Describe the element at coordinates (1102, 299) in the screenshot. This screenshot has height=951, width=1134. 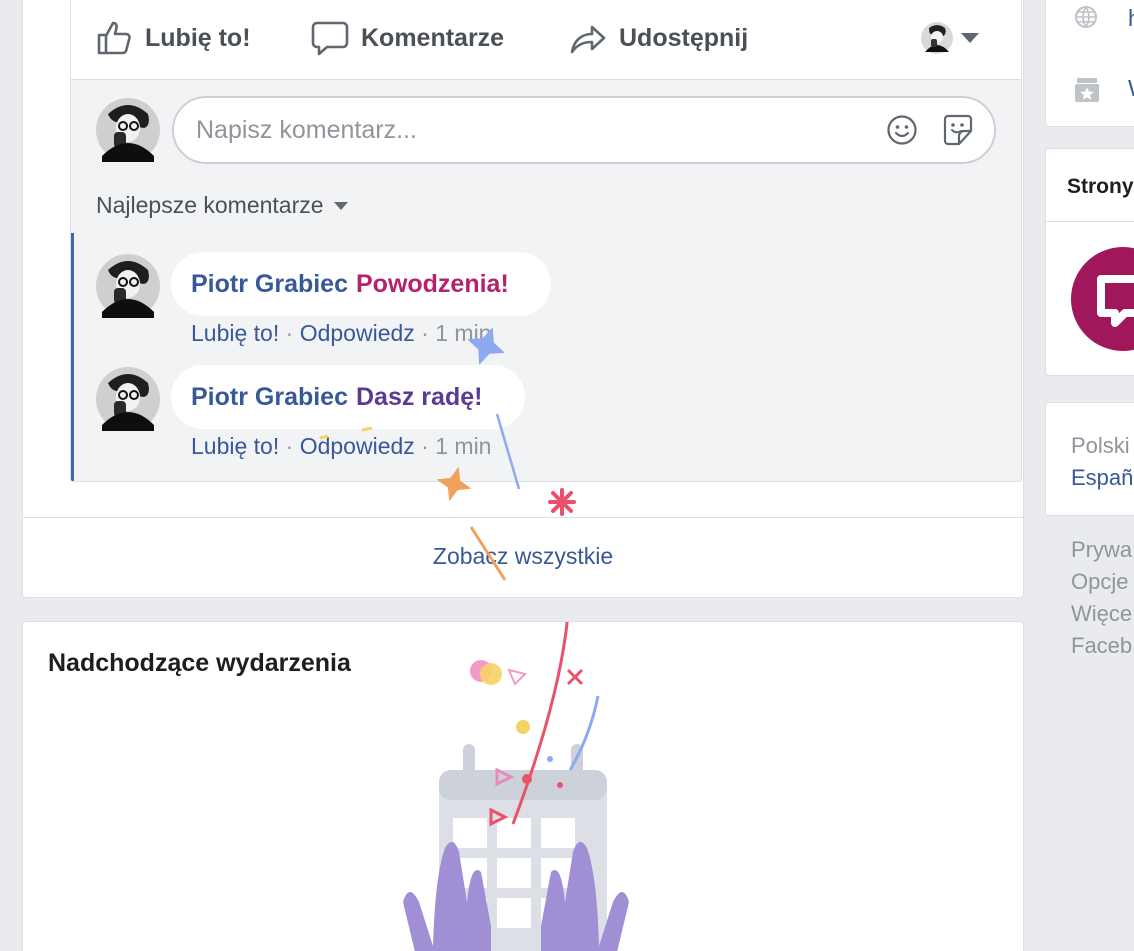
I see `page-logo-icon` at that location.